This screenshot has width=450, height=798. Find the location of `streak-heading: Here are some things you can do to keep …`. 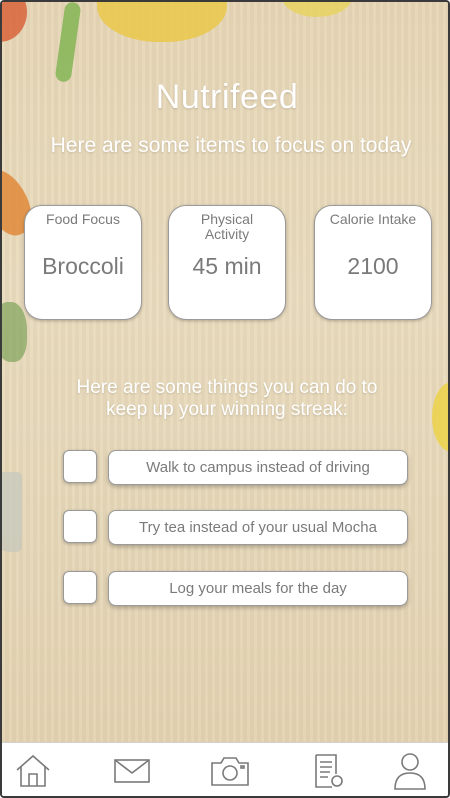

streak-heading: Here are some things you can do to keep … is located at coordinates (225, 399).